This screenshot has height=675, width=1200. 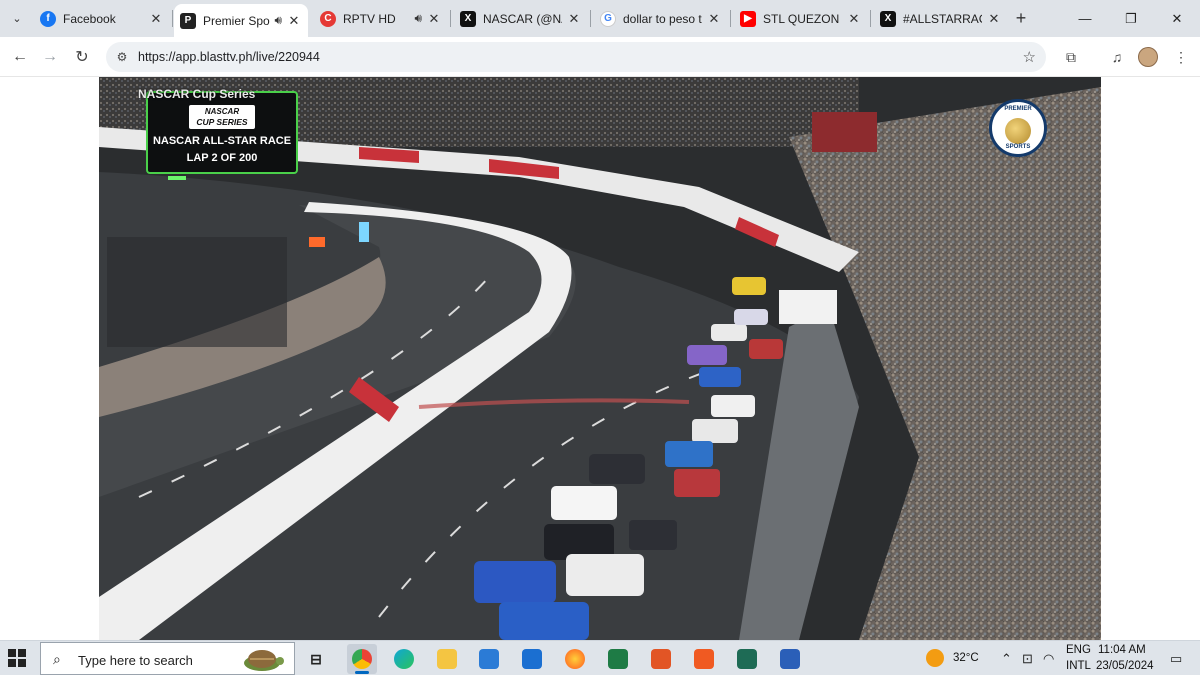 I want to click on weather-temperature: 32°C, so click(x=966, y=658).